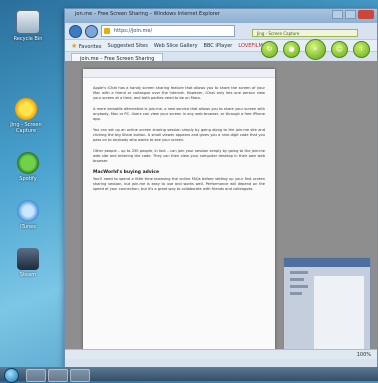 The image size is (378, 383). Describe the element at coordinates (305, 33) in the screenshot. I see `jing-capture-bar: Jing - Screen Capture` at that location.